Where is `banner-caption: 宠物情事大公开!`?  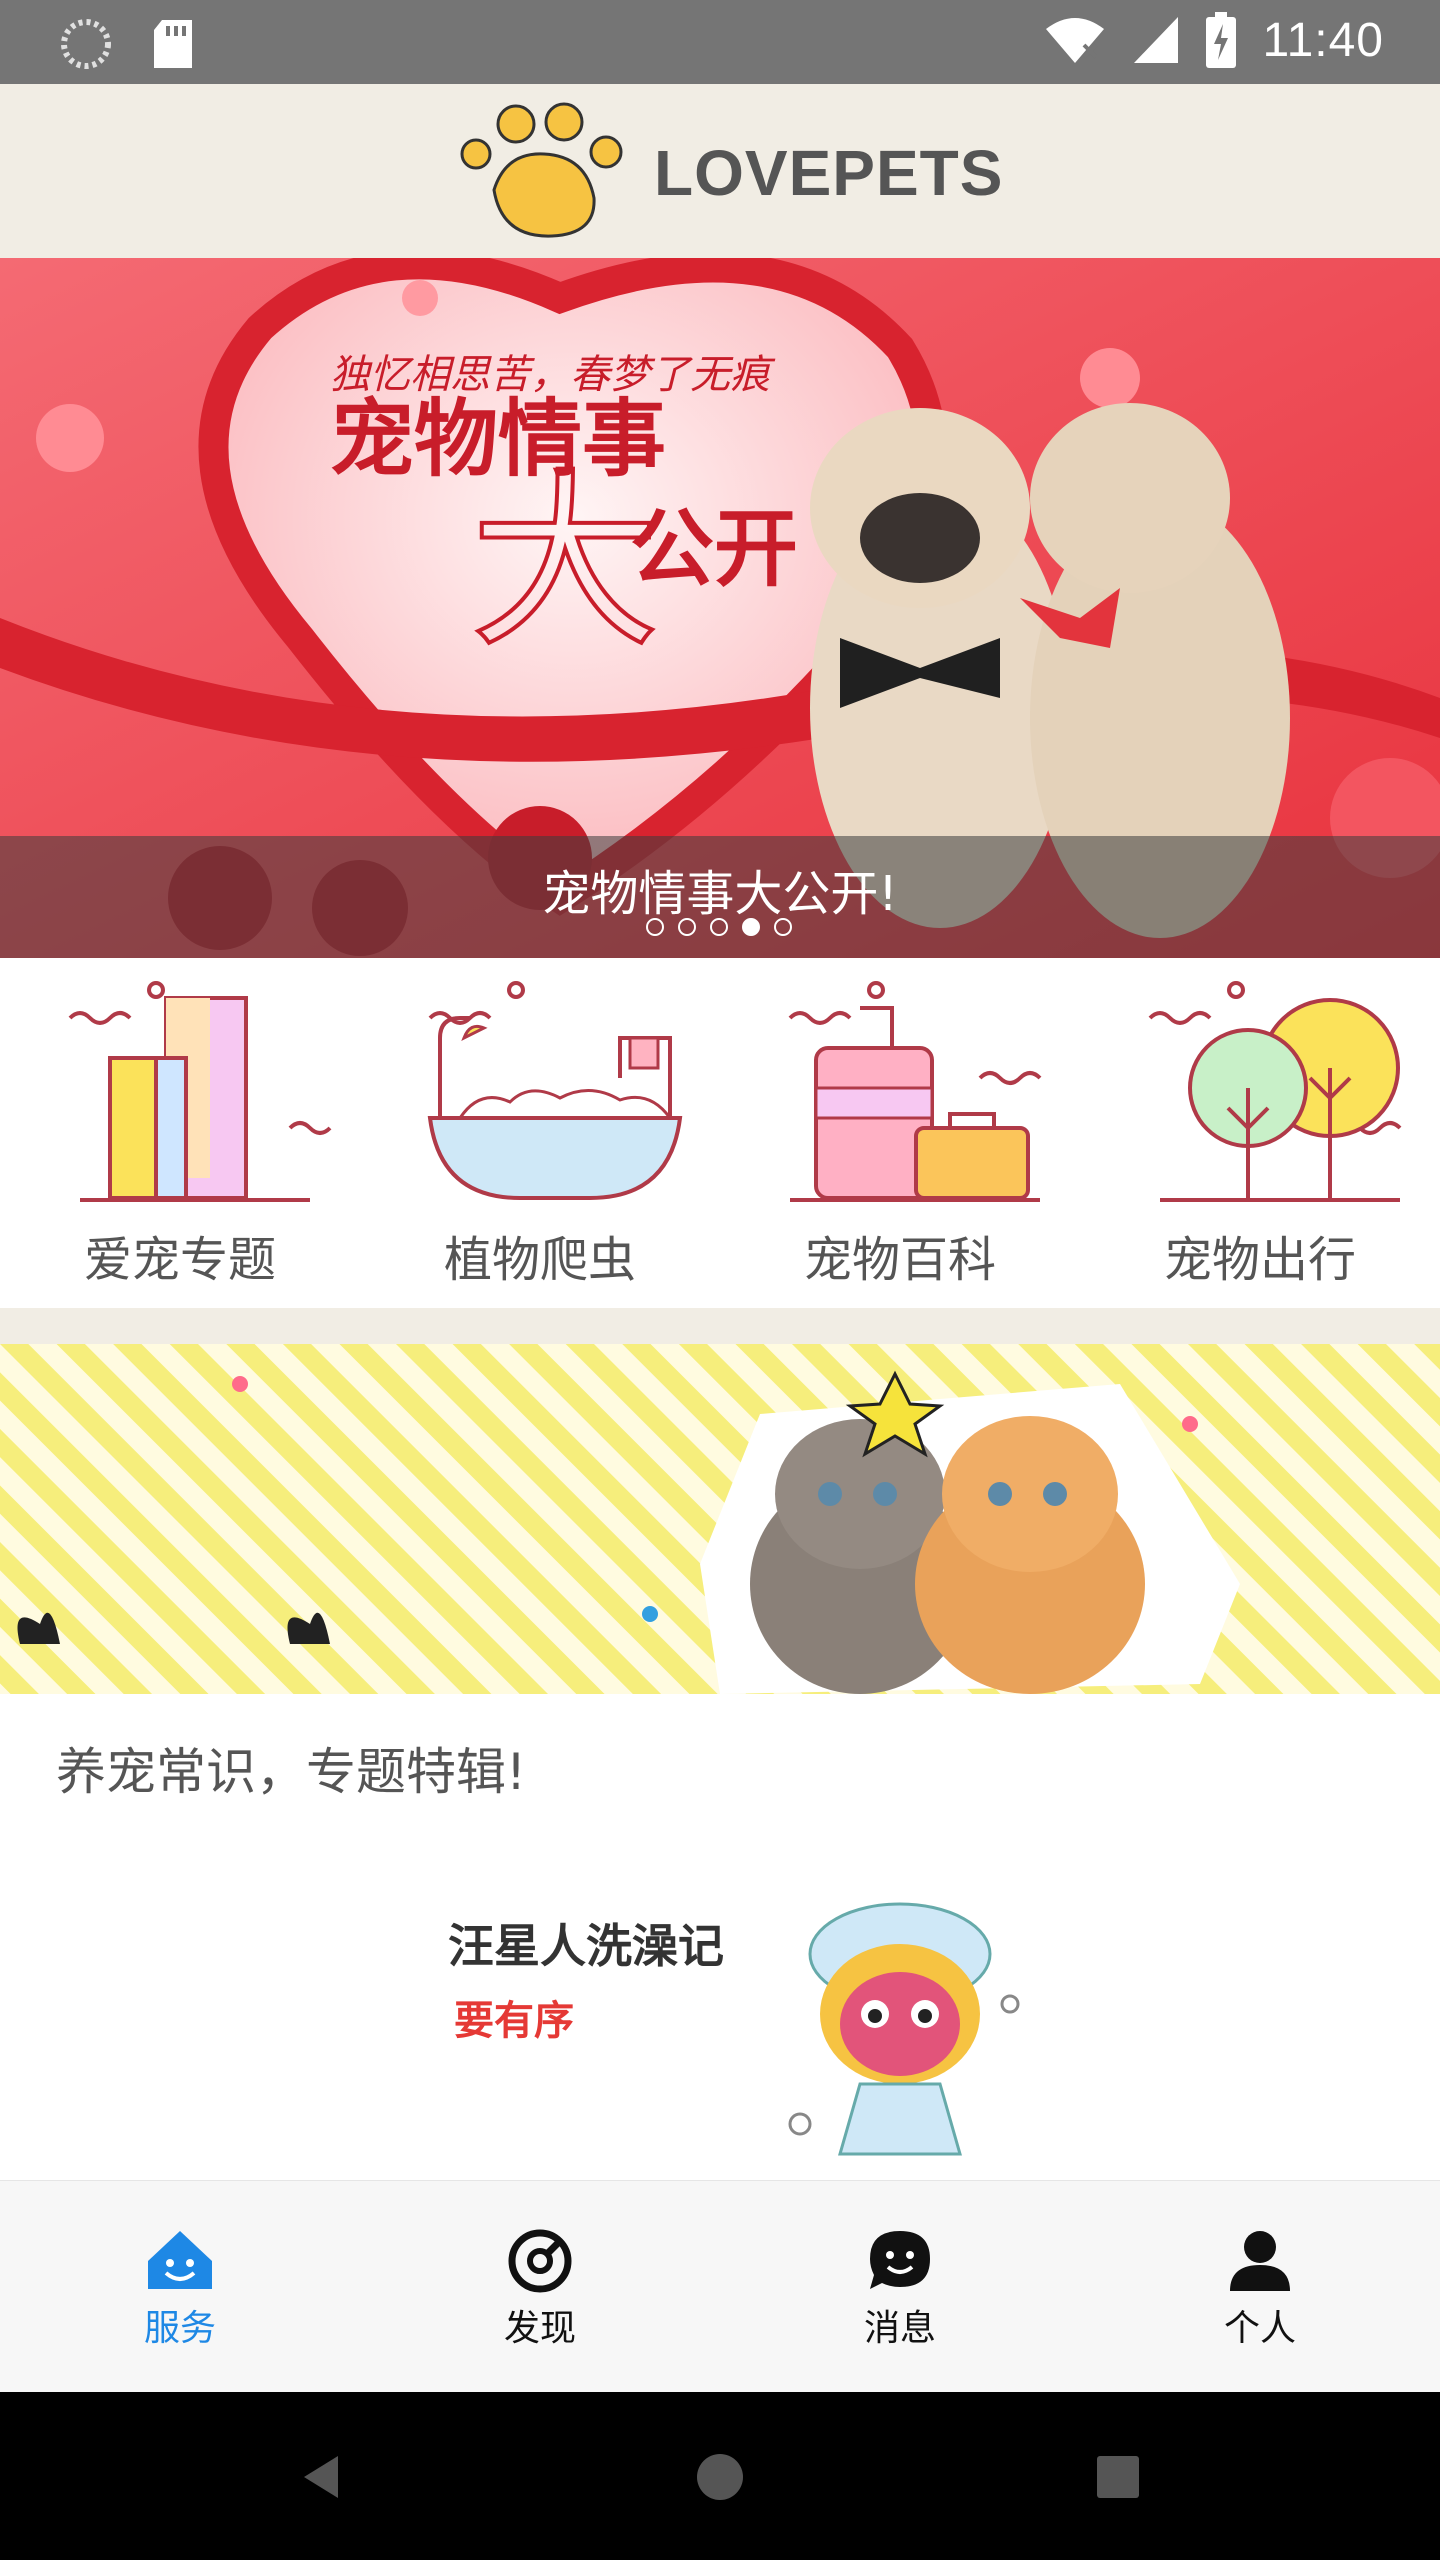
banner-caption: 宠物情事大公开! is located at coordinates (720, 894).